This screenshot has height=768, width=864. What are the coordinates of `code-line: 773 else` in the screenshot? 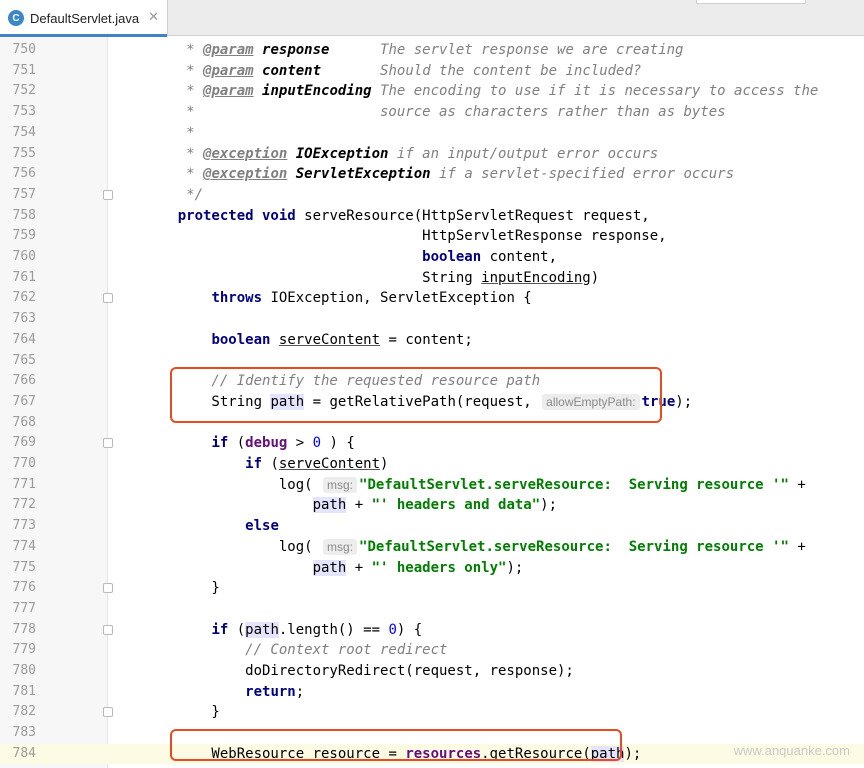 It's located at (432, 526).